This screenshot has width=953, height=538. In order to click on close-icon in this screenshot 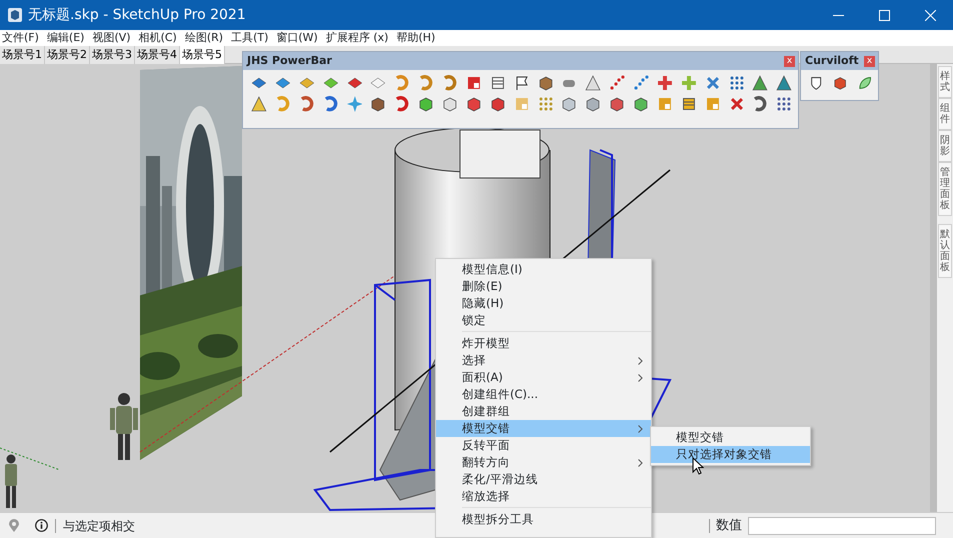, I will do `click(930, 15)`.